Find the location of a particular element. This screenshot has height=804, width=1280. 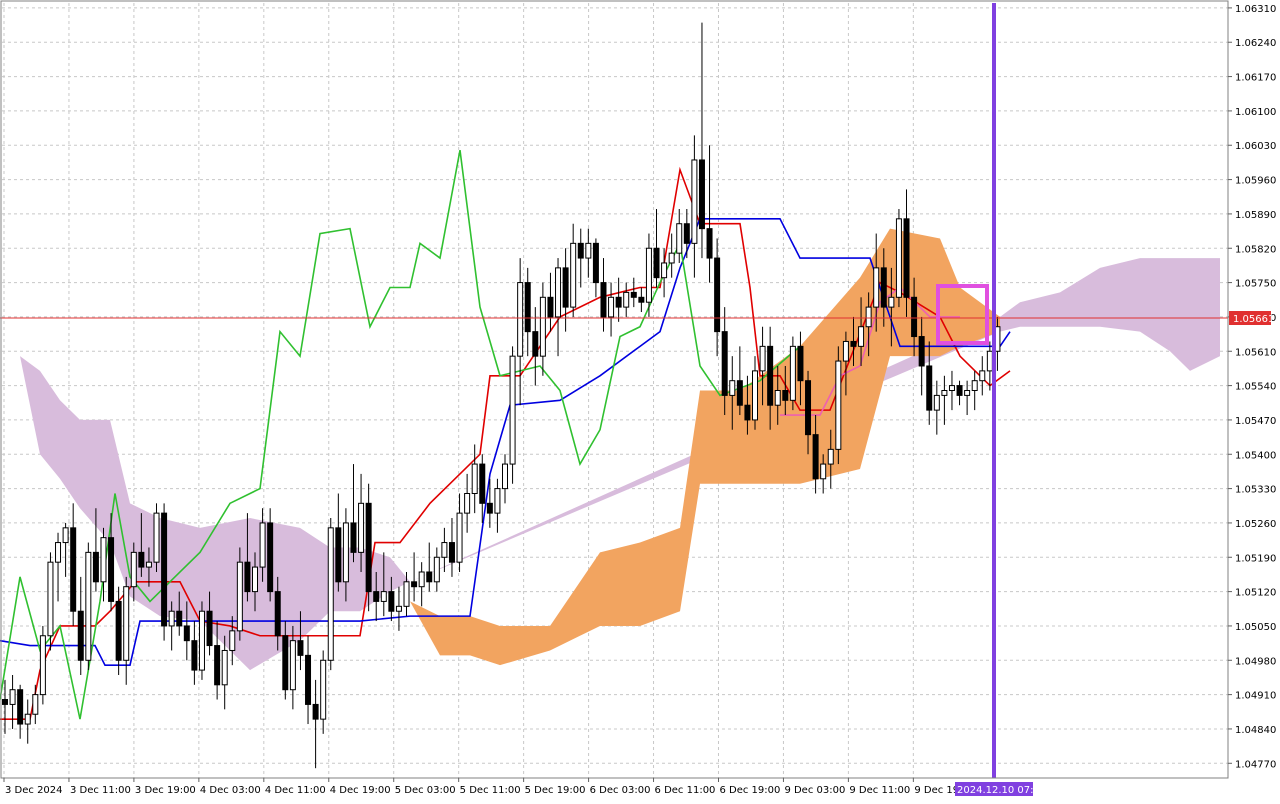

x-tick-label: 4 Dec 19:00 is located at coordinates (360, 790).